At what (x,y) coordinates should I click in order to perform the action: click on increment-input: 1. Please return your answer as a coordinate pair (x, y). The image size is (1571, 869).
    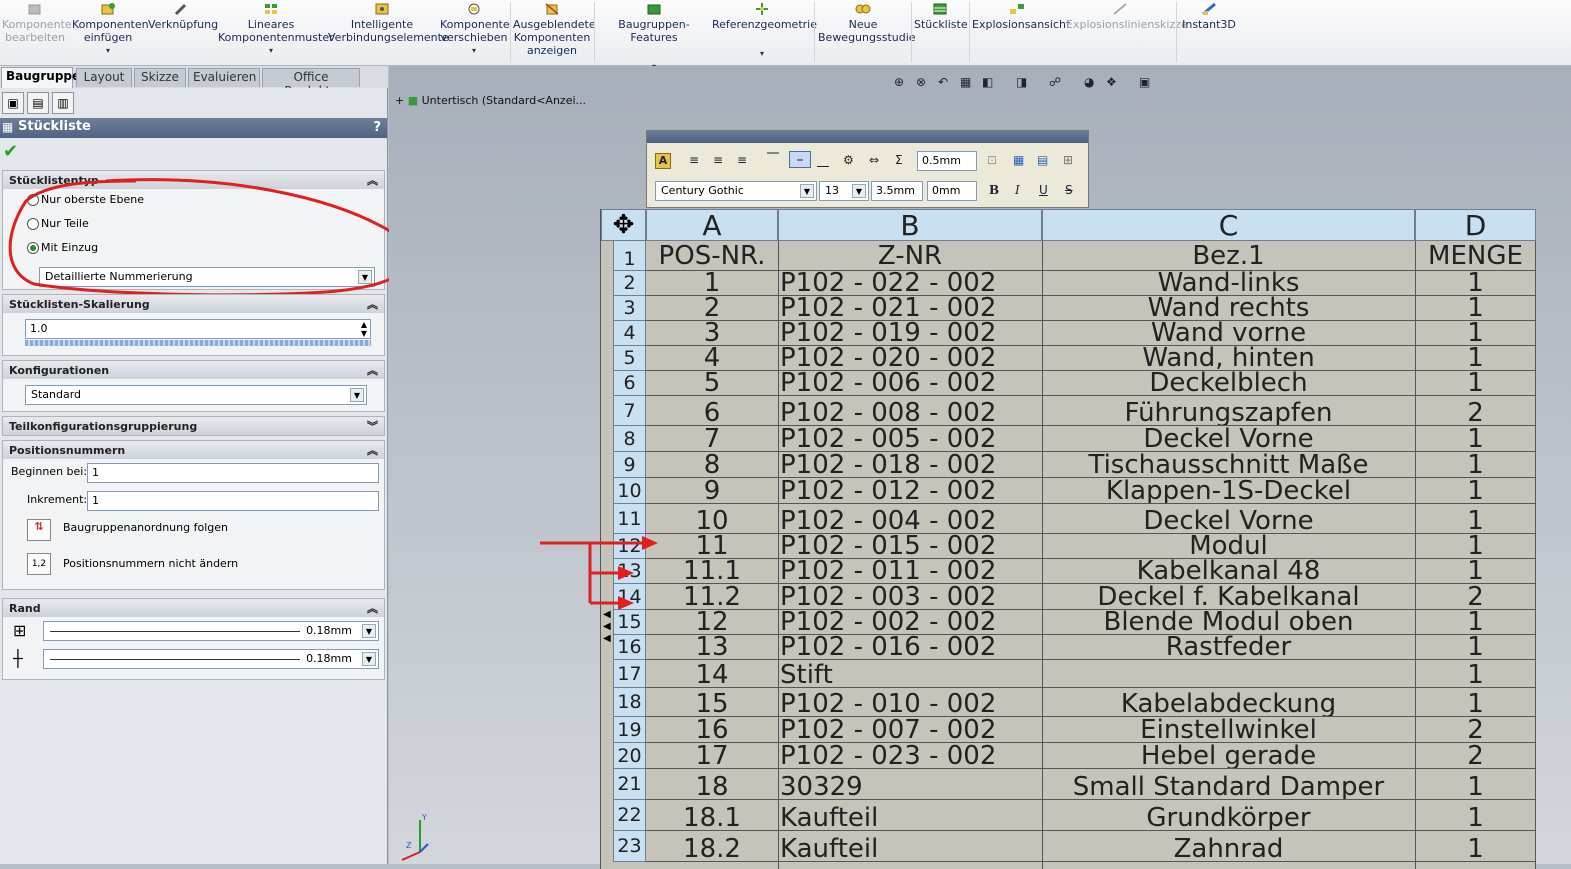
    Looking at the image, I should click on (233, 501).